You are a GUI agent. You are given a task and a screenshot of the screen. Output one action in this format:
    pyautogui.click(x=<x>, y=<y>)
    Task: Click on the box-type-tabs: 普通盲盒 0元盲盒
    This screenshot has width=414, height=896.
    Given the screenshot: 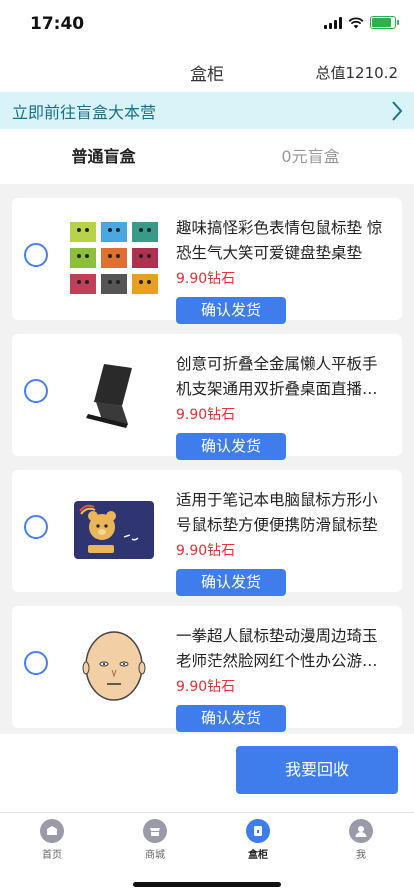 What is the action you would take?
    pyautogui.click(x=207, y=156)
    